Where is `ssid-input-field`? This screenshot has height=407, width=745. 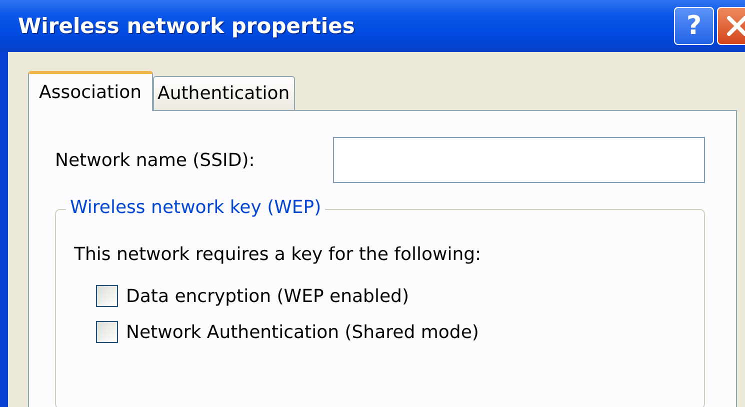 ssid-input-field is located at coordinates (519, 160).